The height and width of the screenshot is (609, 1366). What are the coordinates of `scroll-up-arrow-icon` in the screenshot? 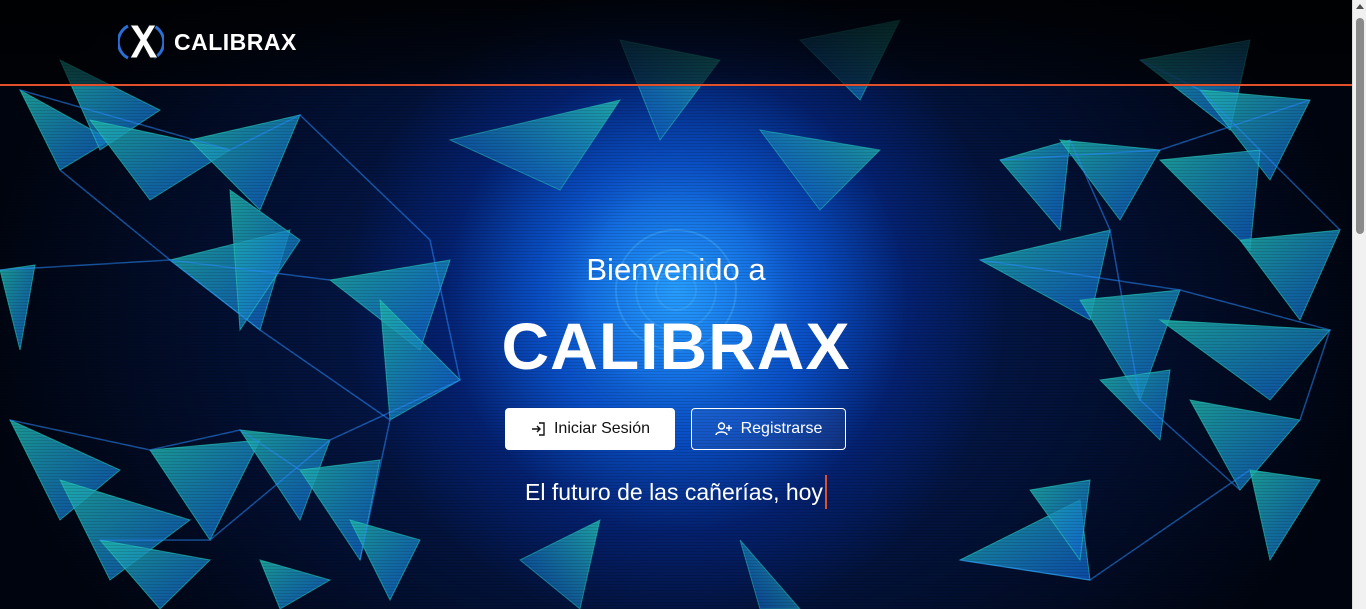 It's located at (1360, 6).